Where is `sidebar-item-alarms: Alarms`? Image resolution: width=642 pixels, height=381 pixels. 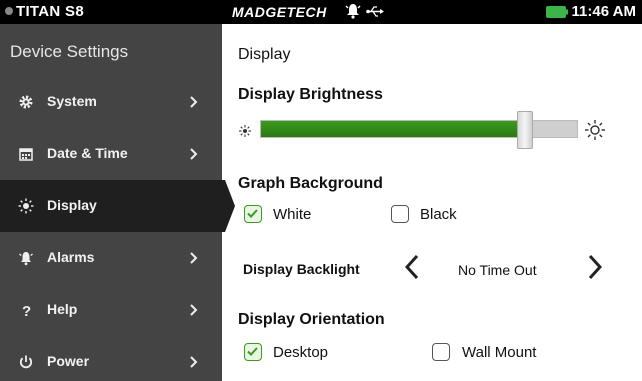
sidebar-item-alarms: Alarms is located at coordinates (111, 258).